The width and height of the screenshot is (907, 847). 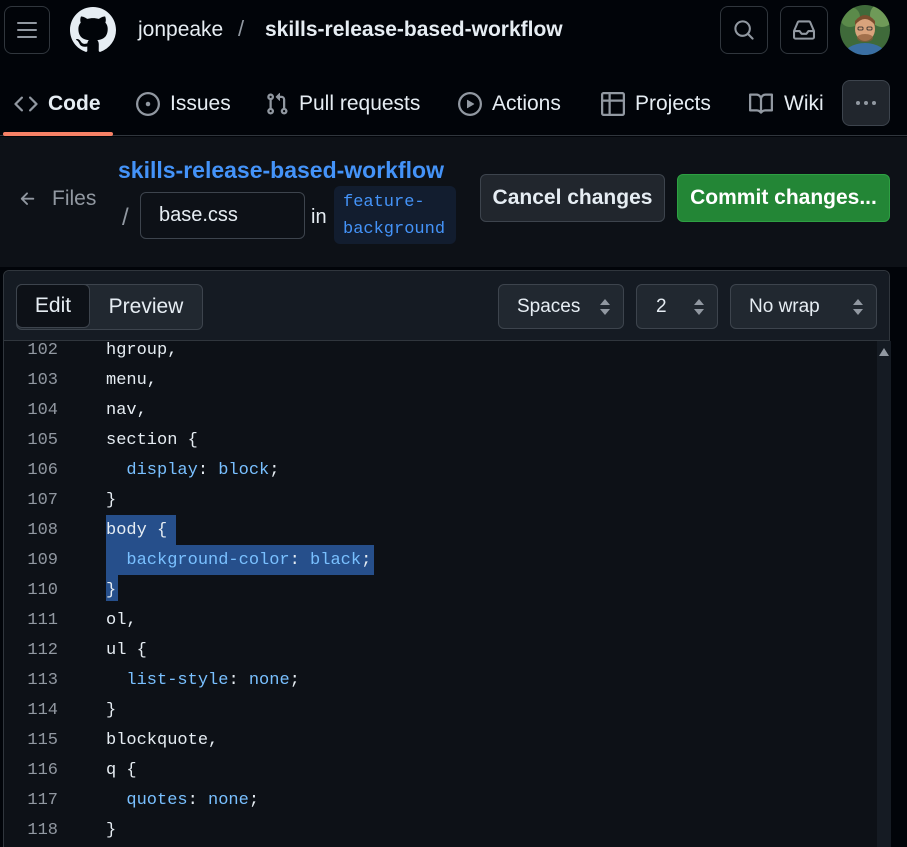 I want to click on cancel-changes-button: Cancel changes, so click(x=572, y=198).